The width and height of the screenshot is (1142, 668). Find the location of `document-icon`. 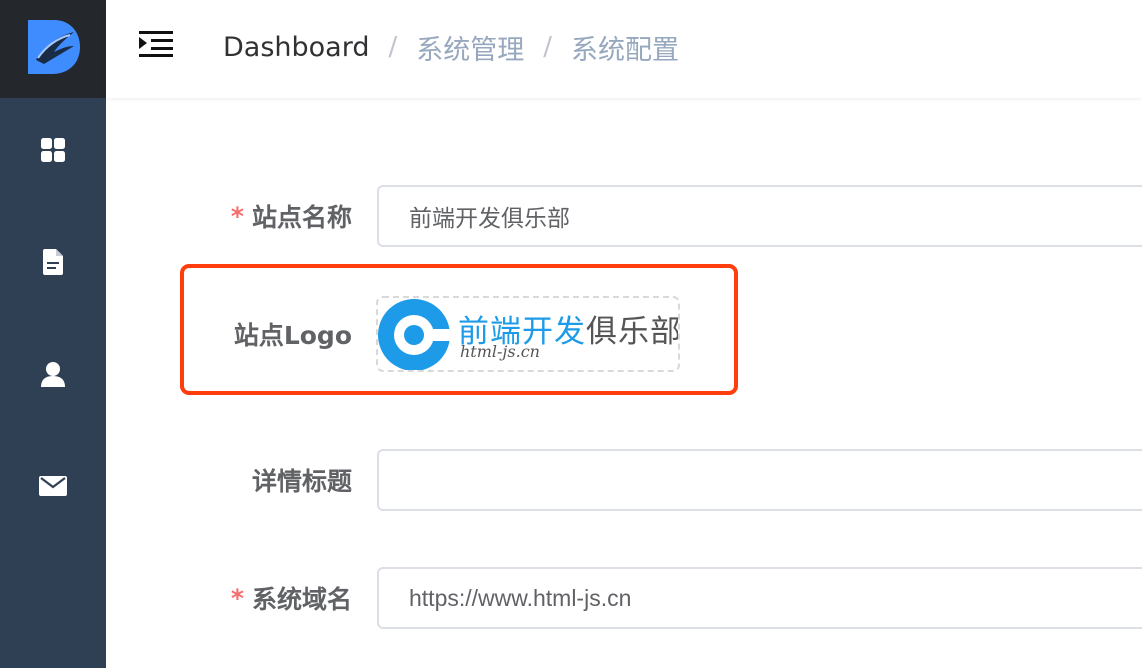

document-icon is located at coordinates (53, 264).